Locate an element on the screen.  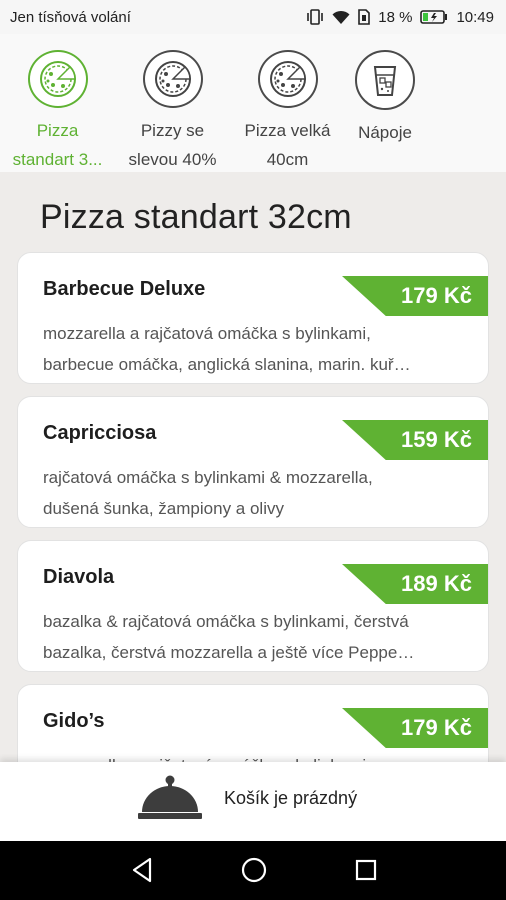
status-bar: Jen tísňová volání 18 % 10:49 is located at coordinates (253, 17).